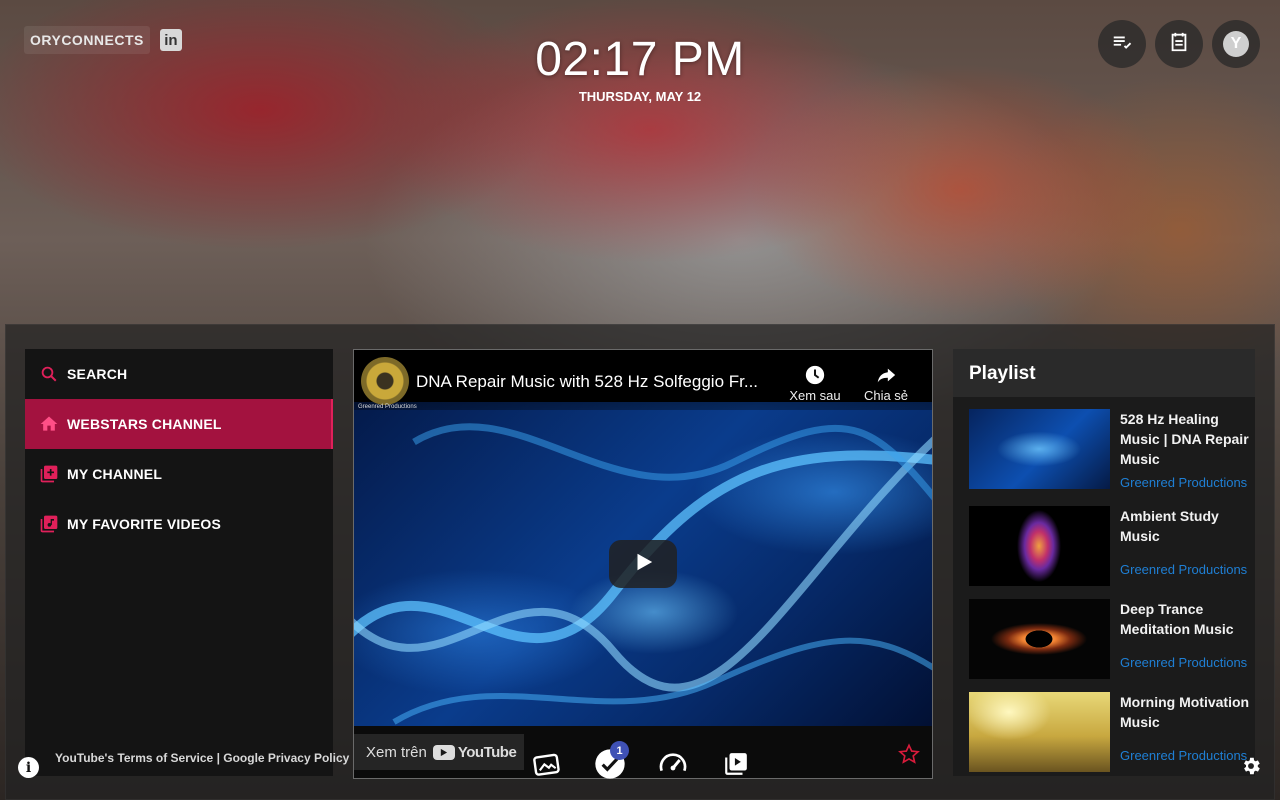  Describe the element at coordinates (1184, 439) in the screenshot. I see `playlist-item-title: 528 Hz Healing Music | DNA Repair Music` at that location.